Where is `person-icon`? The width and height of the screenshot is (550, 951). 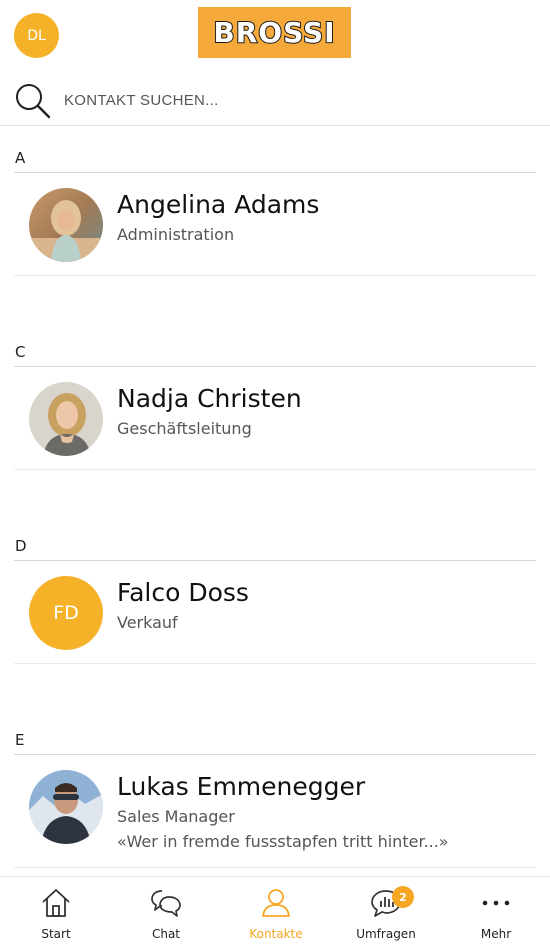
person-icon is located at coordinates (276, 903).